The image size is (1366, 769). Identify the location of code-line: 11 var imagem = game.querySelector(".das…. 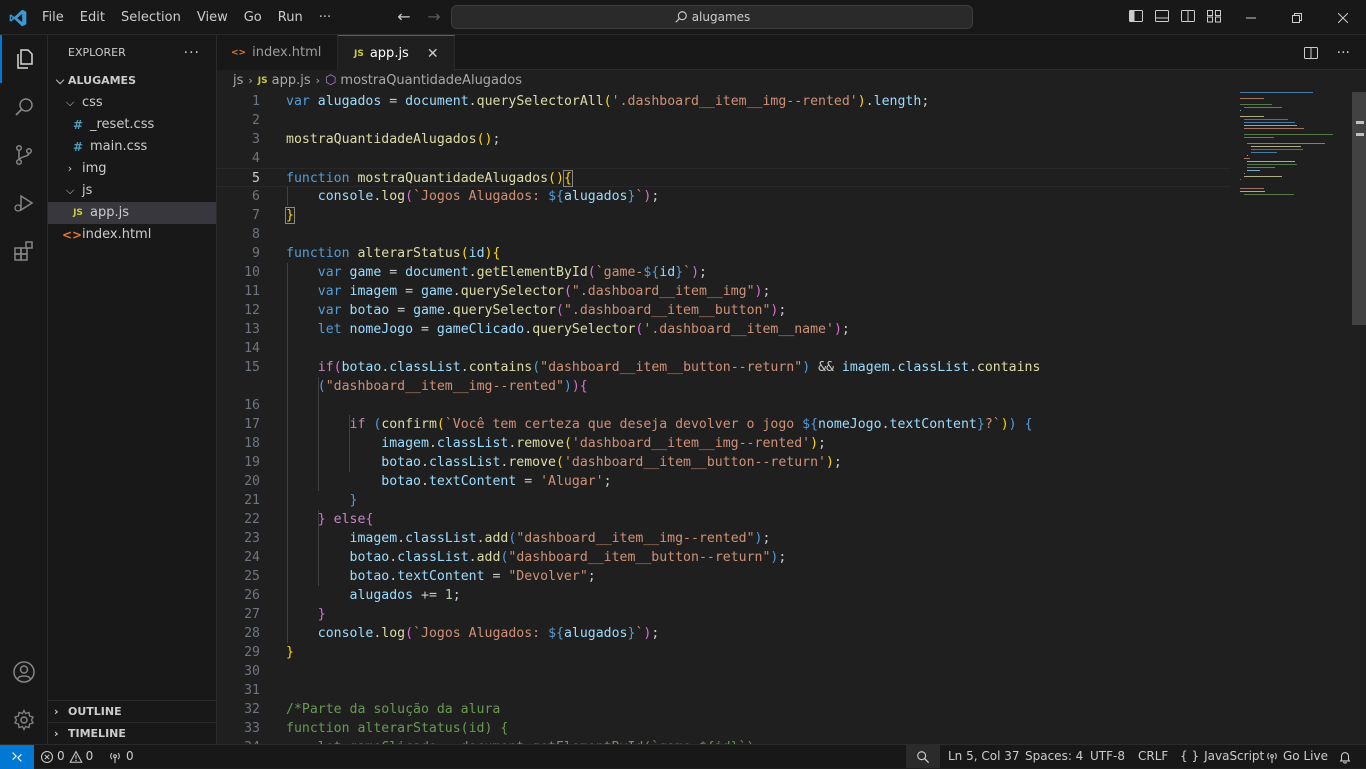
(723, 291).